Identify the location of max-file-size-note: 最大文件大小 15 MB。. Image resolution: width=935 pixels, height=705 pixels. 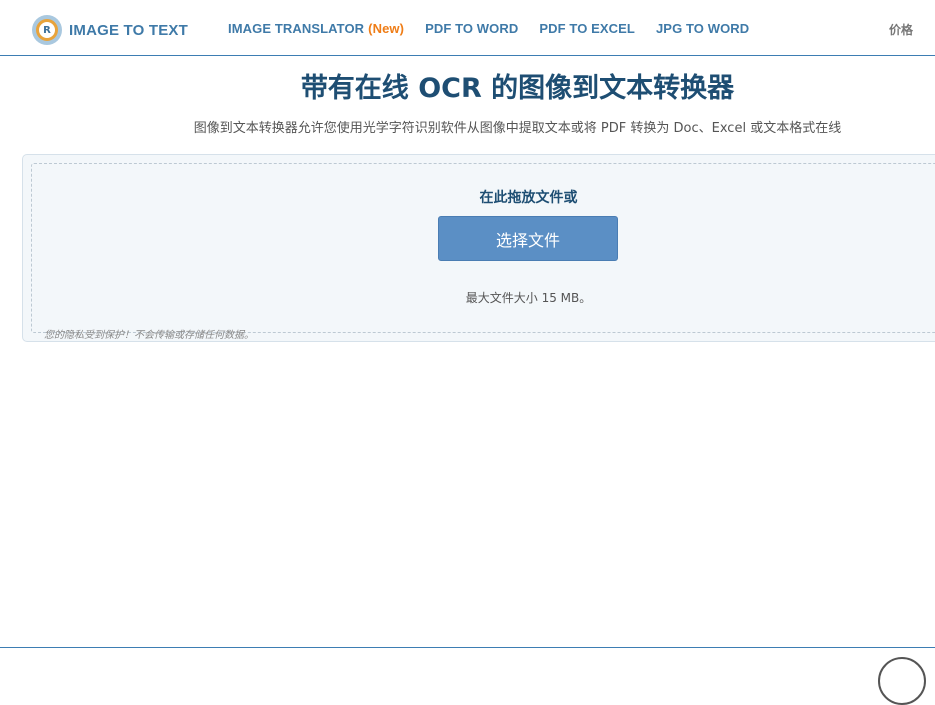
(528, 298).